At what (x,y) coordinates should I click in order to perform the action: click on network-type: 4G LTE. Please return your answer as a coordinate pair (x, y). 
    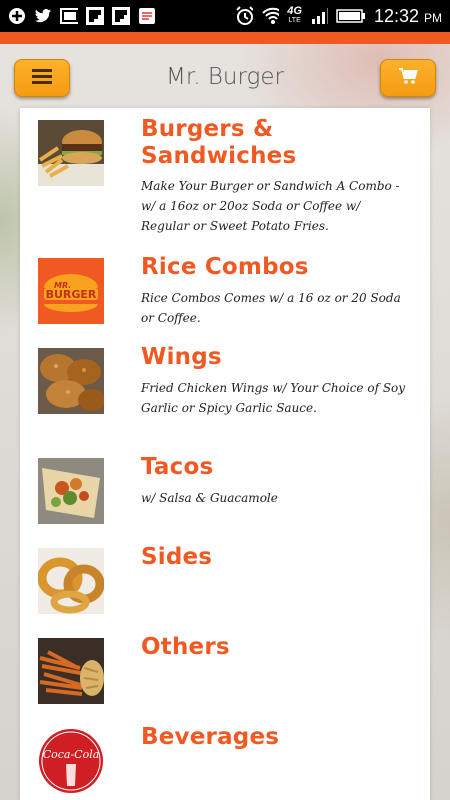
    Looking at the image, I should click on (294, 15).